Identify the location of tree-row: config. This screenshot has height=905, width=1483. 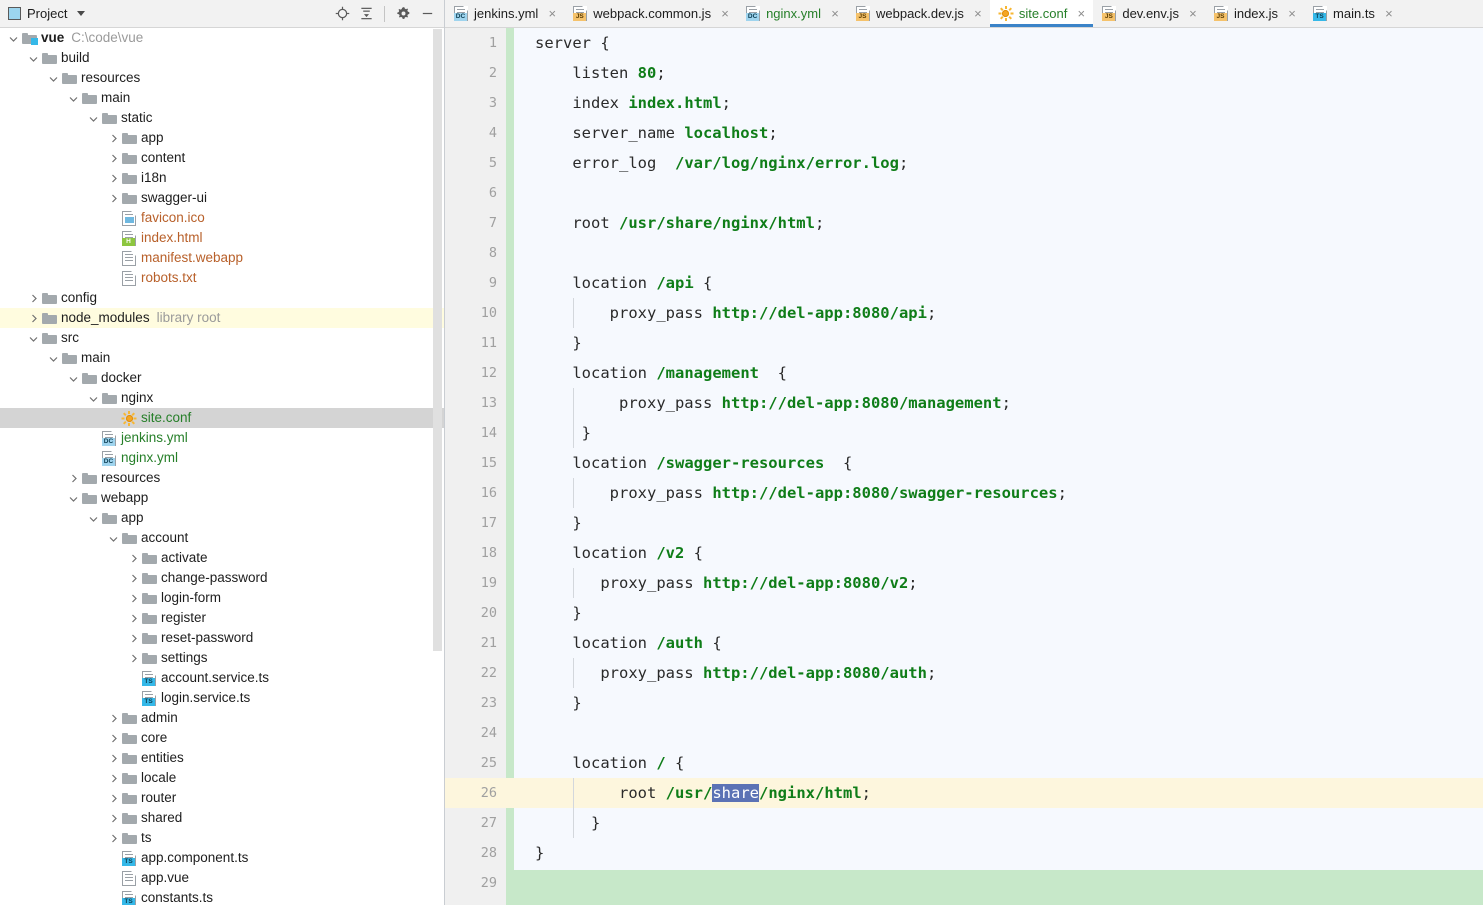
(222, 298).